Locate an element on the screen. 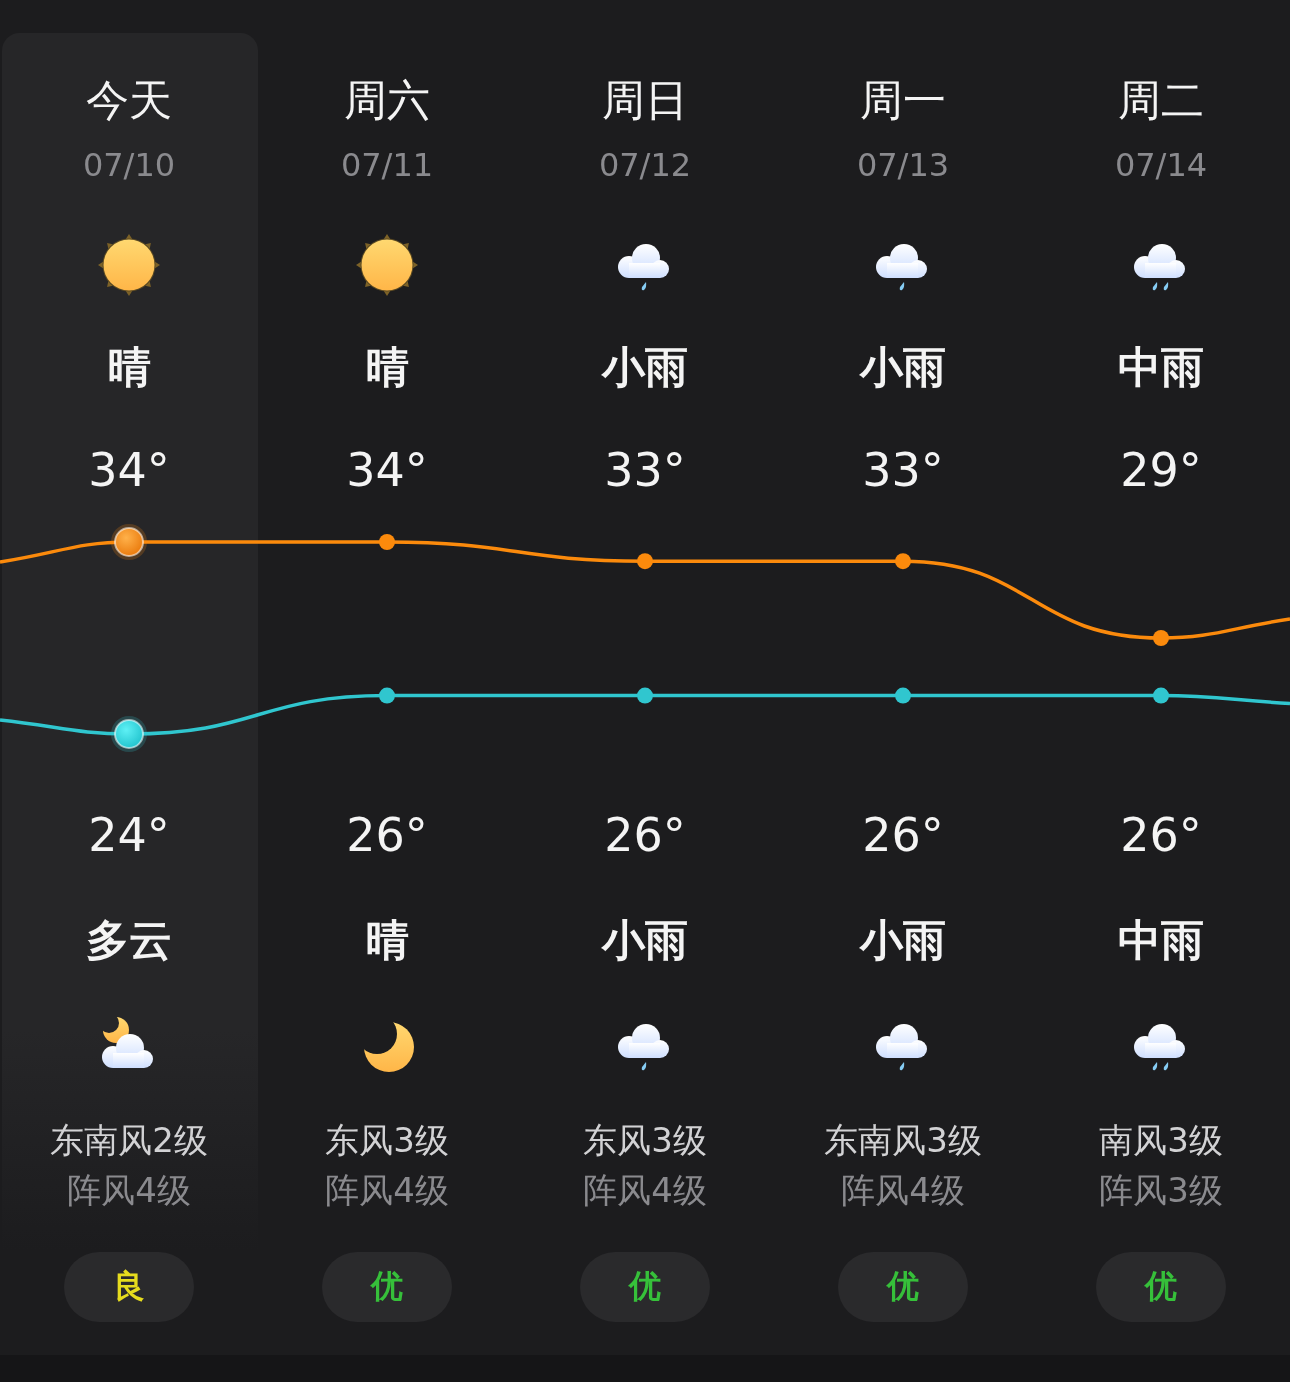 This screenshot has width=1290, height=1382. wind-label: 南风3级 is located at coordinates (1161, 1140).